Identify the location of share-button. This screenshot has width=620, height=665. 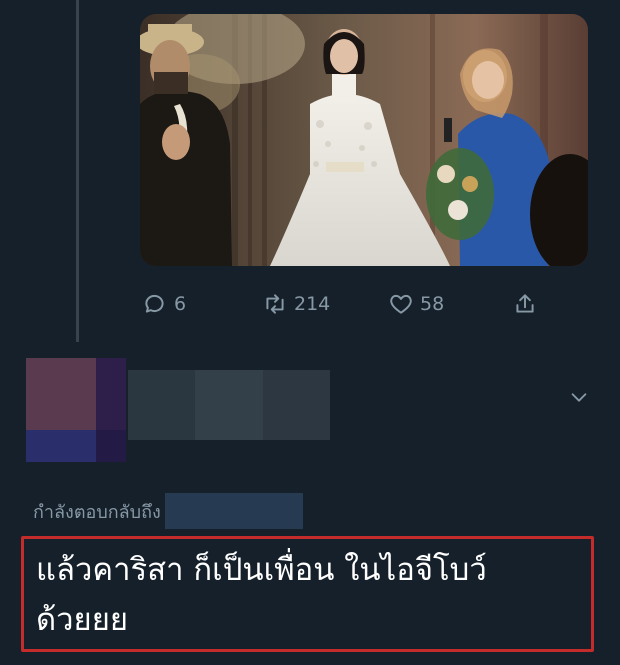
(528, 304).